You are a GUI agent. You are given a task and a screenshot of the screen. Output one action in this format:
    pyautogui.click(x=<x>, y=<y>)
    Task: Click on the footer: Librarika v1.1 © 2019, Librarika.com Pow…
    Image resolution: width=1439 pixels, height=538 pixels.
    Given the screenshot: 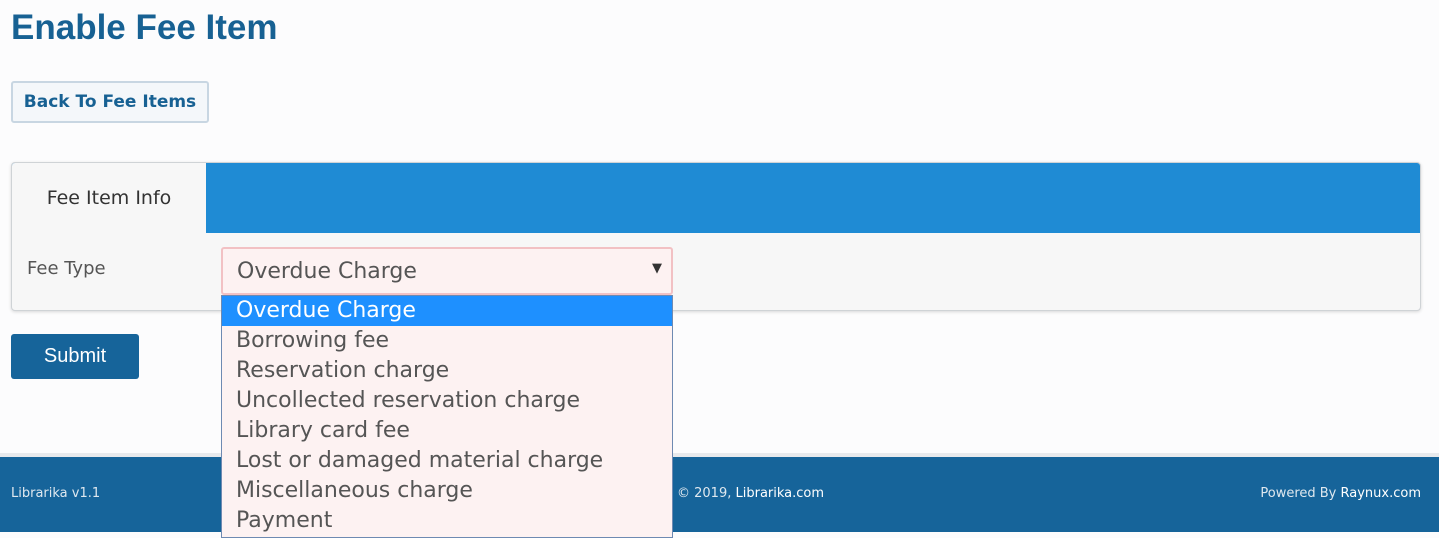 What is the action you would take?
    pyautogui.click(x=719, y=494)
    